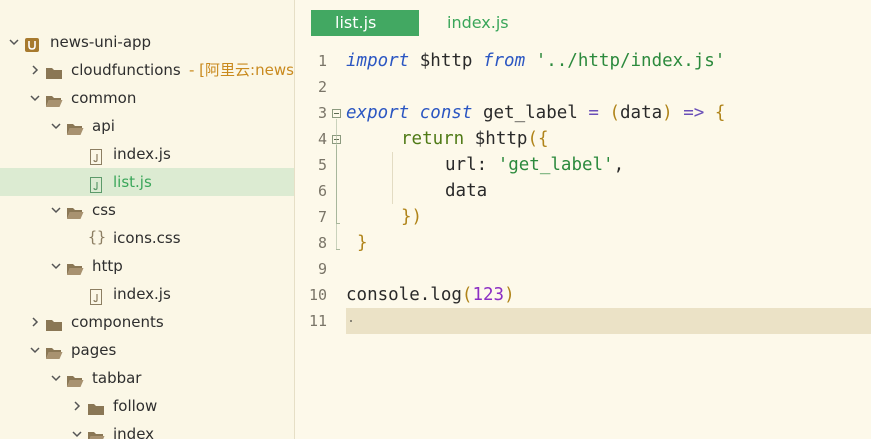 This screenshot has height=439, width=871. What do you see at coordinates (322, 87) in the screenshot?
I see `line-number: 2` at bounding box center [322, 87].